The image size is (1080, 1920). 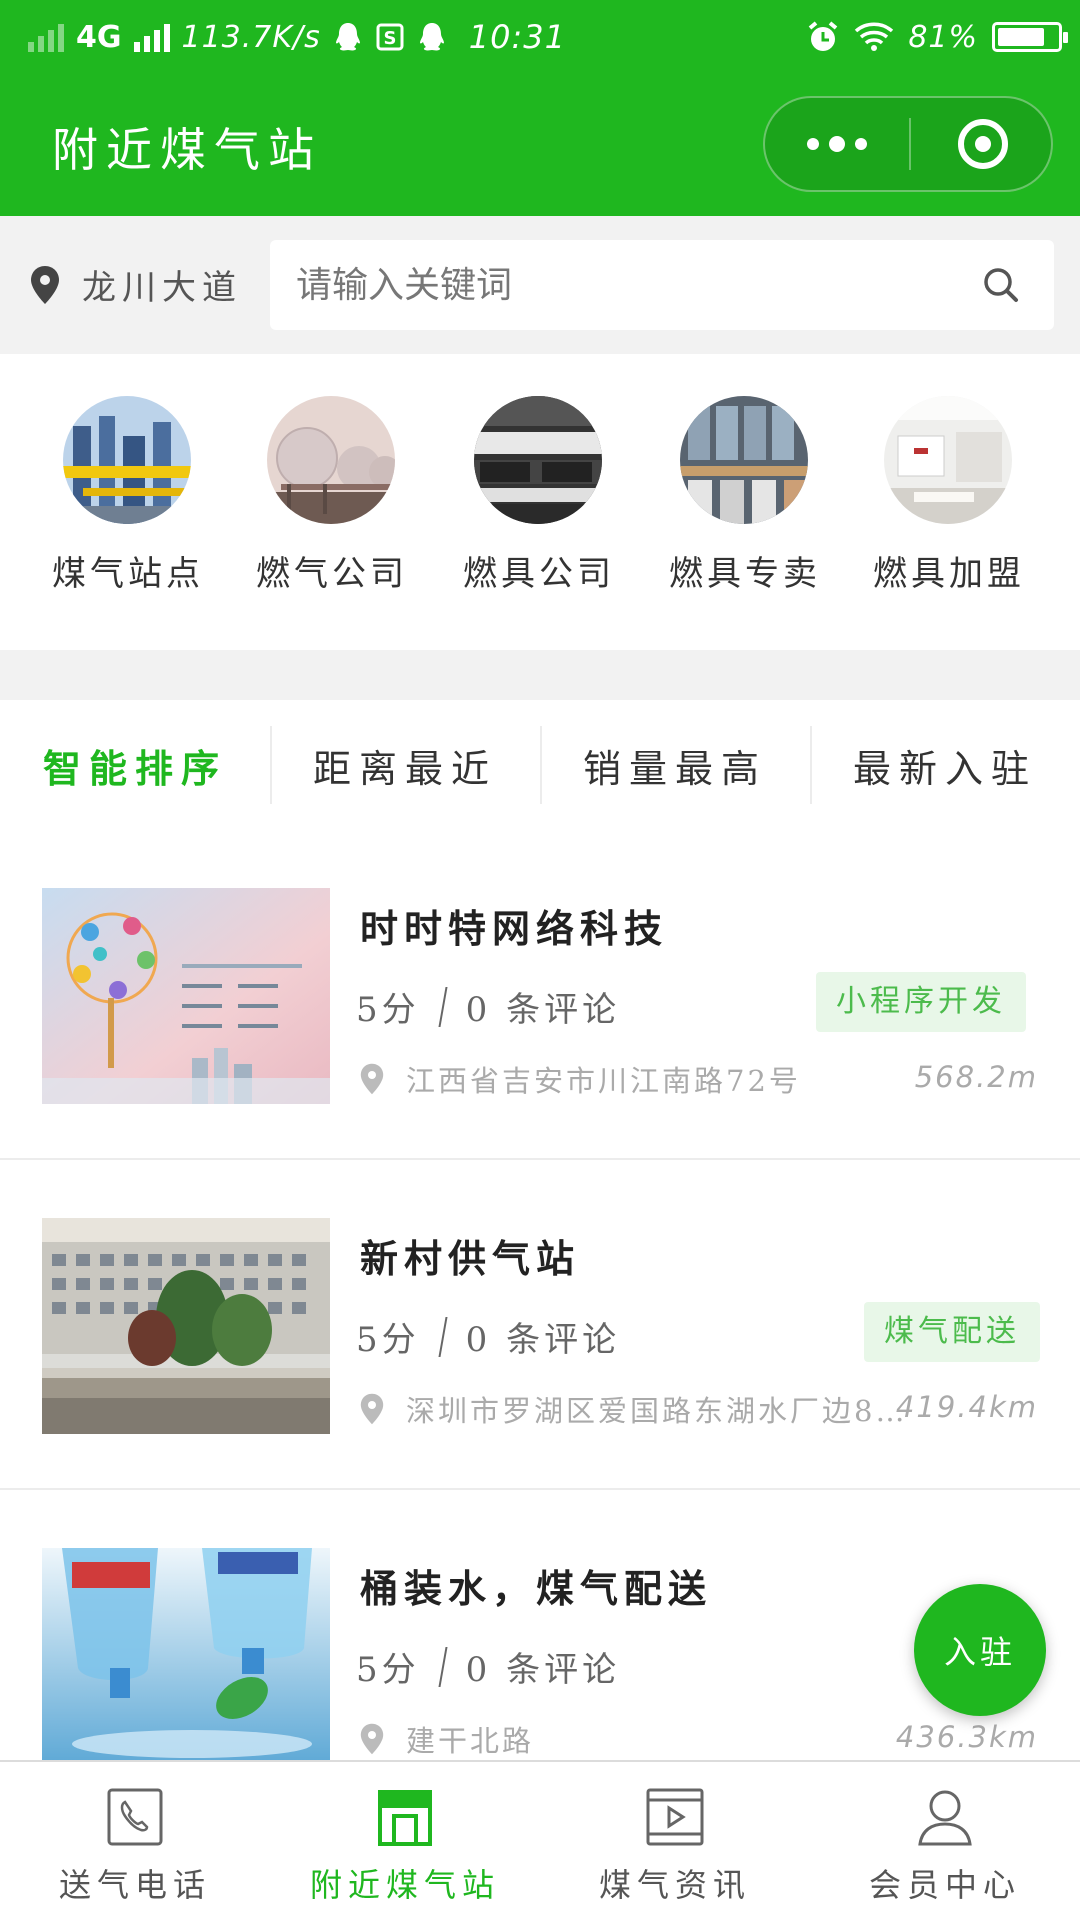 What do you see at coordinates (675, 765) in the screenshot?
I see `sort-tab-sales: 销量最高` at bounding box center [675, 765].